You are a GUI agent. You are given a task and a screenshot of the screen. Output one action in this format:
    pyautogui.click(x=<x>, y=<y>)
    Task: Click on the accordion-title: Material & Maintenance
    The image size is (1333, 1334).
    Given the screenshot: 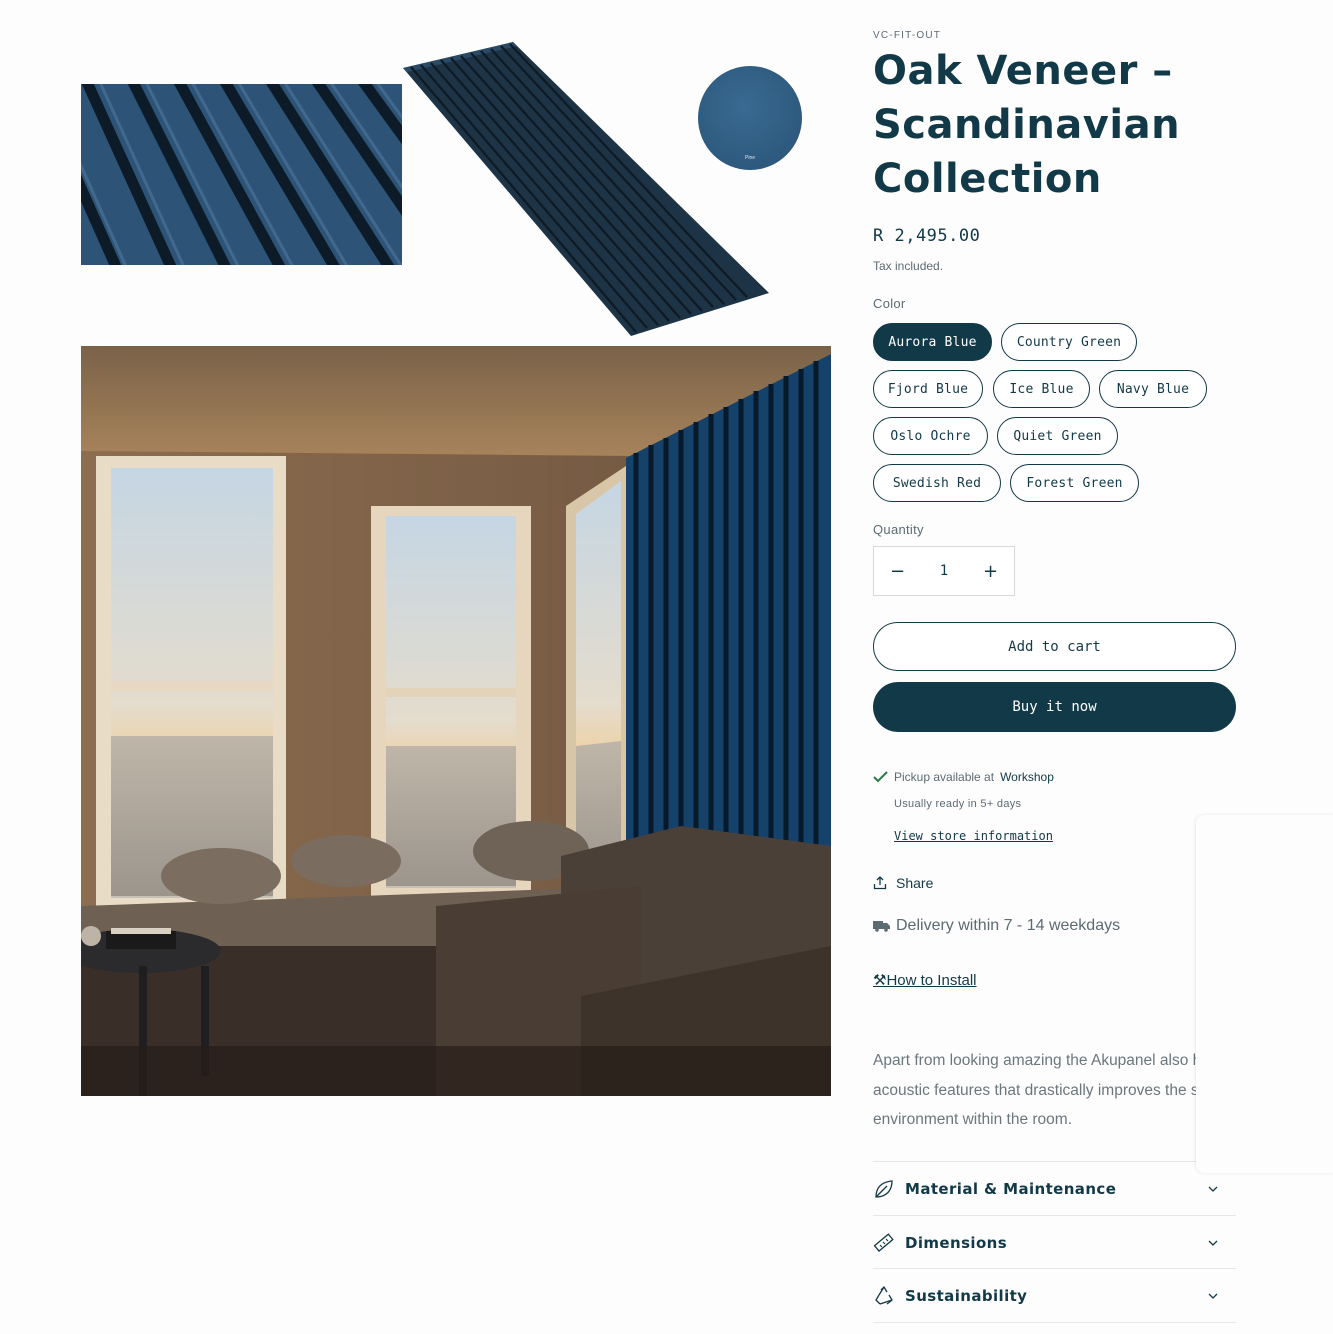 What is the action you would take?
    pyautogui.click(x=1011, y=1188)
    